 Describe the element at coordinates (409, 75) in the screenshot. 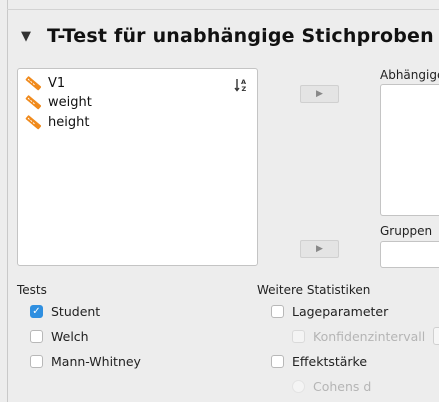

I see `dependent-field-label: Abhängige` at that location.